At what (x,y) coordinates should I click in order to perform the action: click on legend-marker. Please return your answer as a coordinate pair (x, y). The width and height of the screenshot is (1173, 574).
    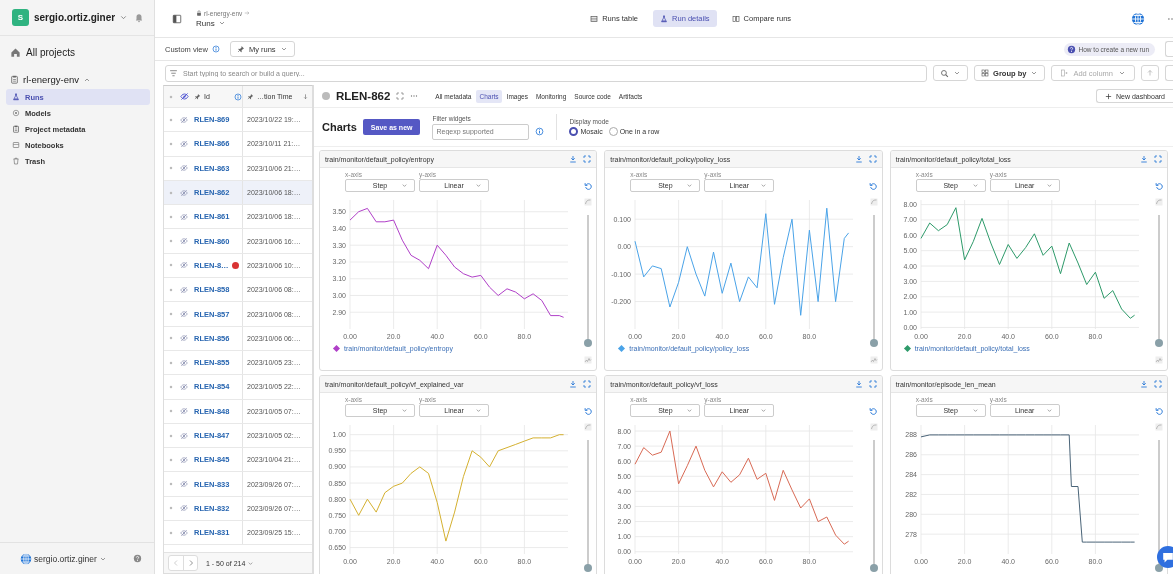
    Looking at the image, I should click on (622, 348).